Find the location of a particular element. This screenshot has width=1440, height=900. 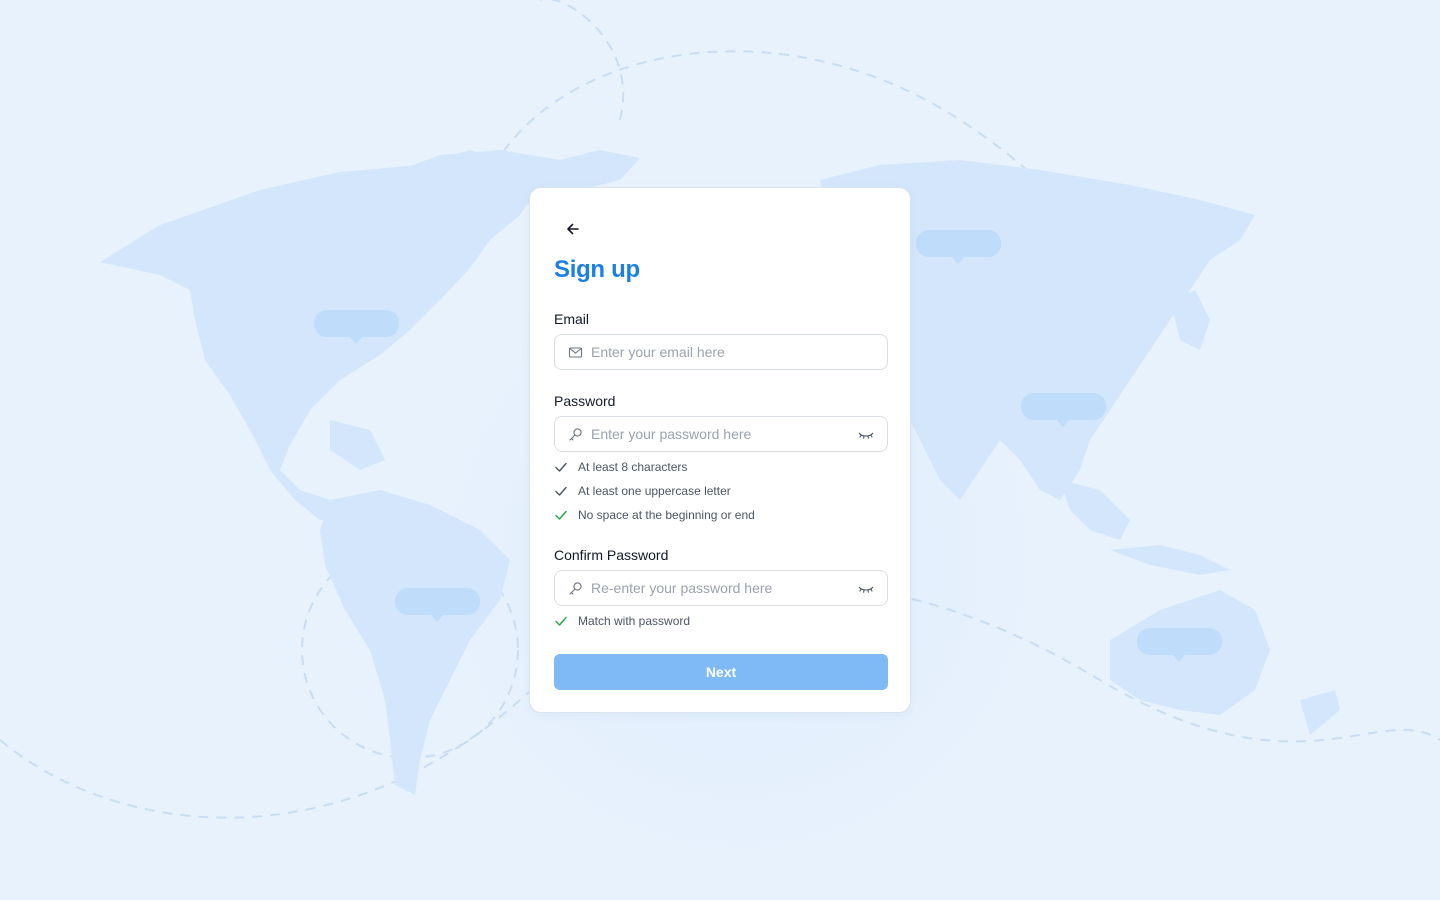

password-input is located at coordinates (716, 434).